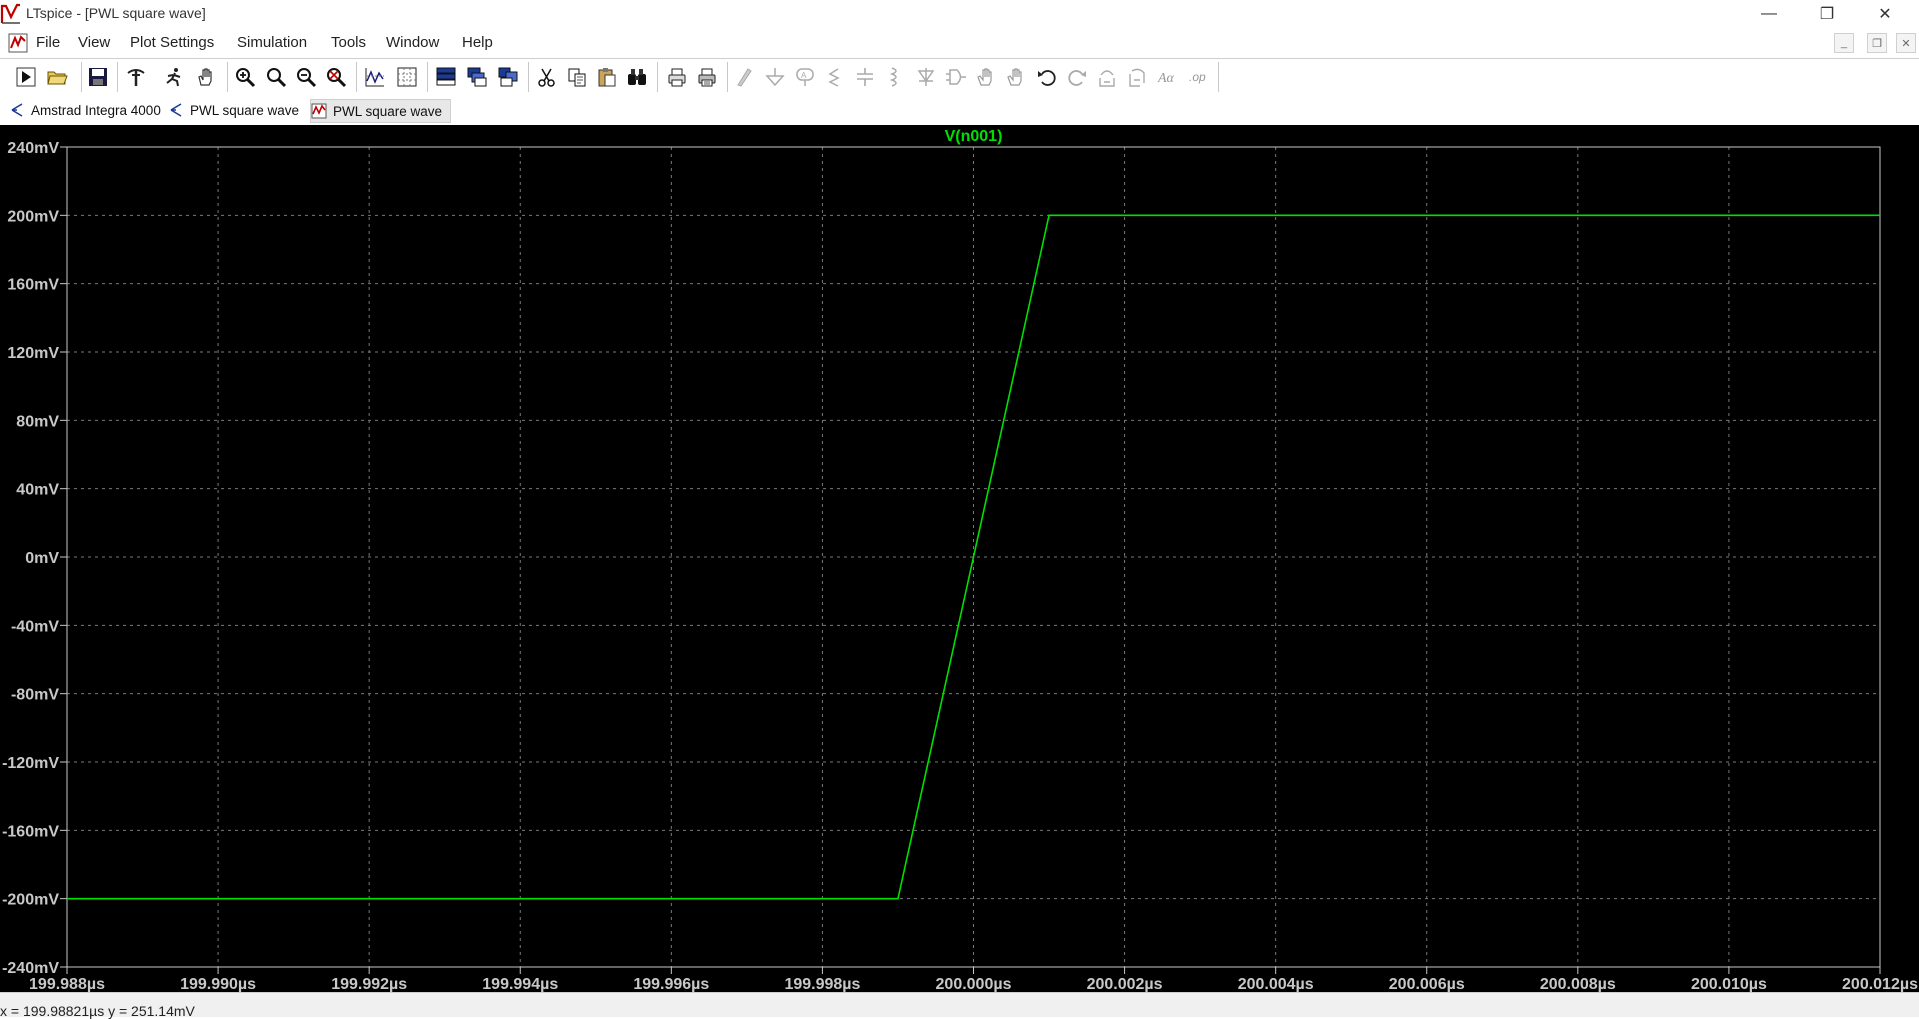  I want to click on y-tick-label: -120mV, so click(30, 763).